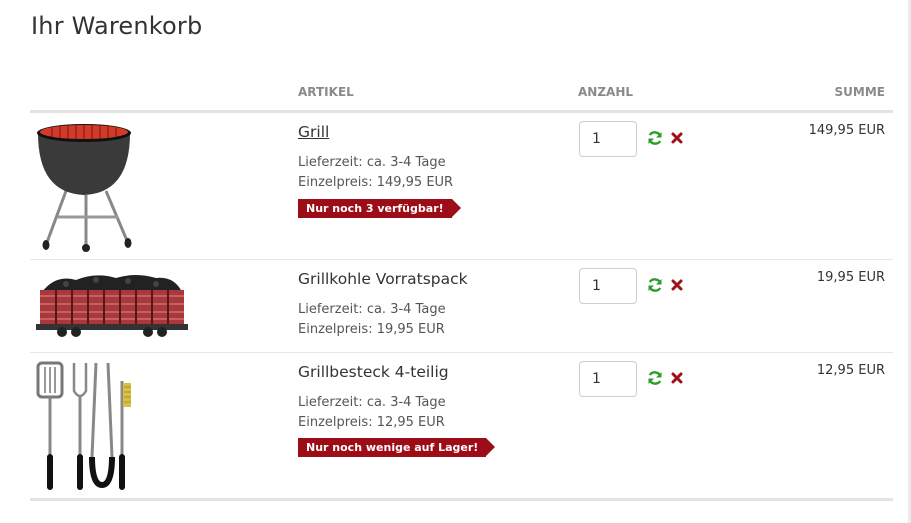 This screenshot has height=523, width=911. I want to click on item-name-link: Grill, so click(313, 132).